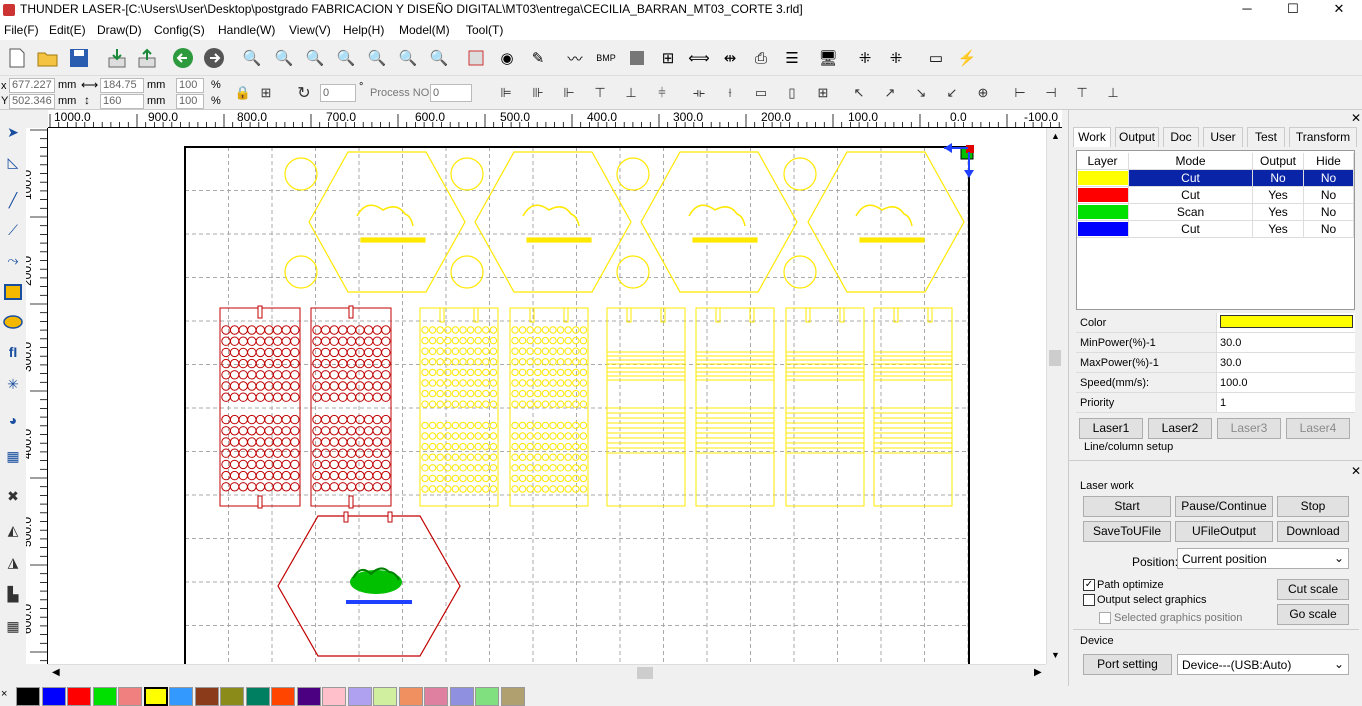 This screenshot has height=706, width=1362. I want to click on prop-color-value, so click(1285, 322).